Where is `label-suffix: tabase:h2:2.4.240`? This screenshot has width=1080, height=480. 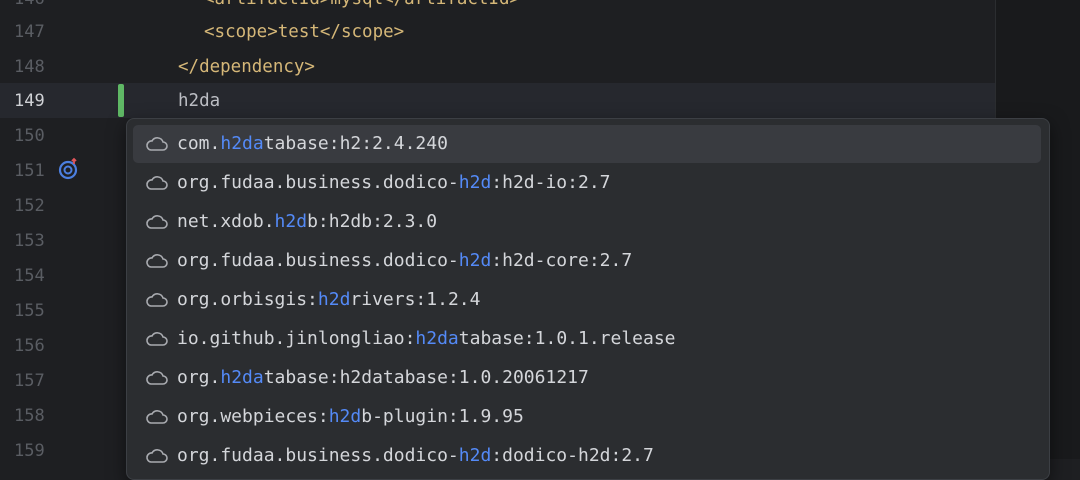 label-suffix: tabase:h2:2.4.240 is located at coordinates (355, 143).